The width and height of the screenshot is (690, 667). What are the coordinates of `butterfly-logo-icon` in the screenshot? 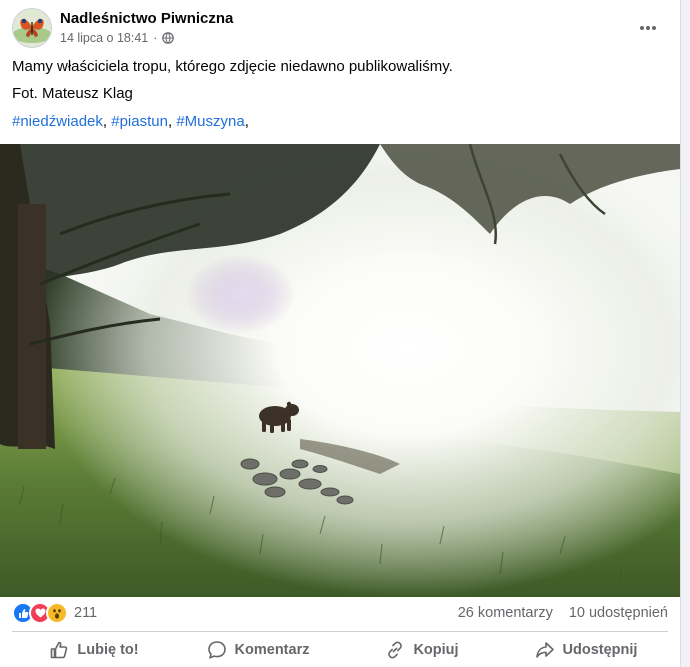 It's located at (32, 28).